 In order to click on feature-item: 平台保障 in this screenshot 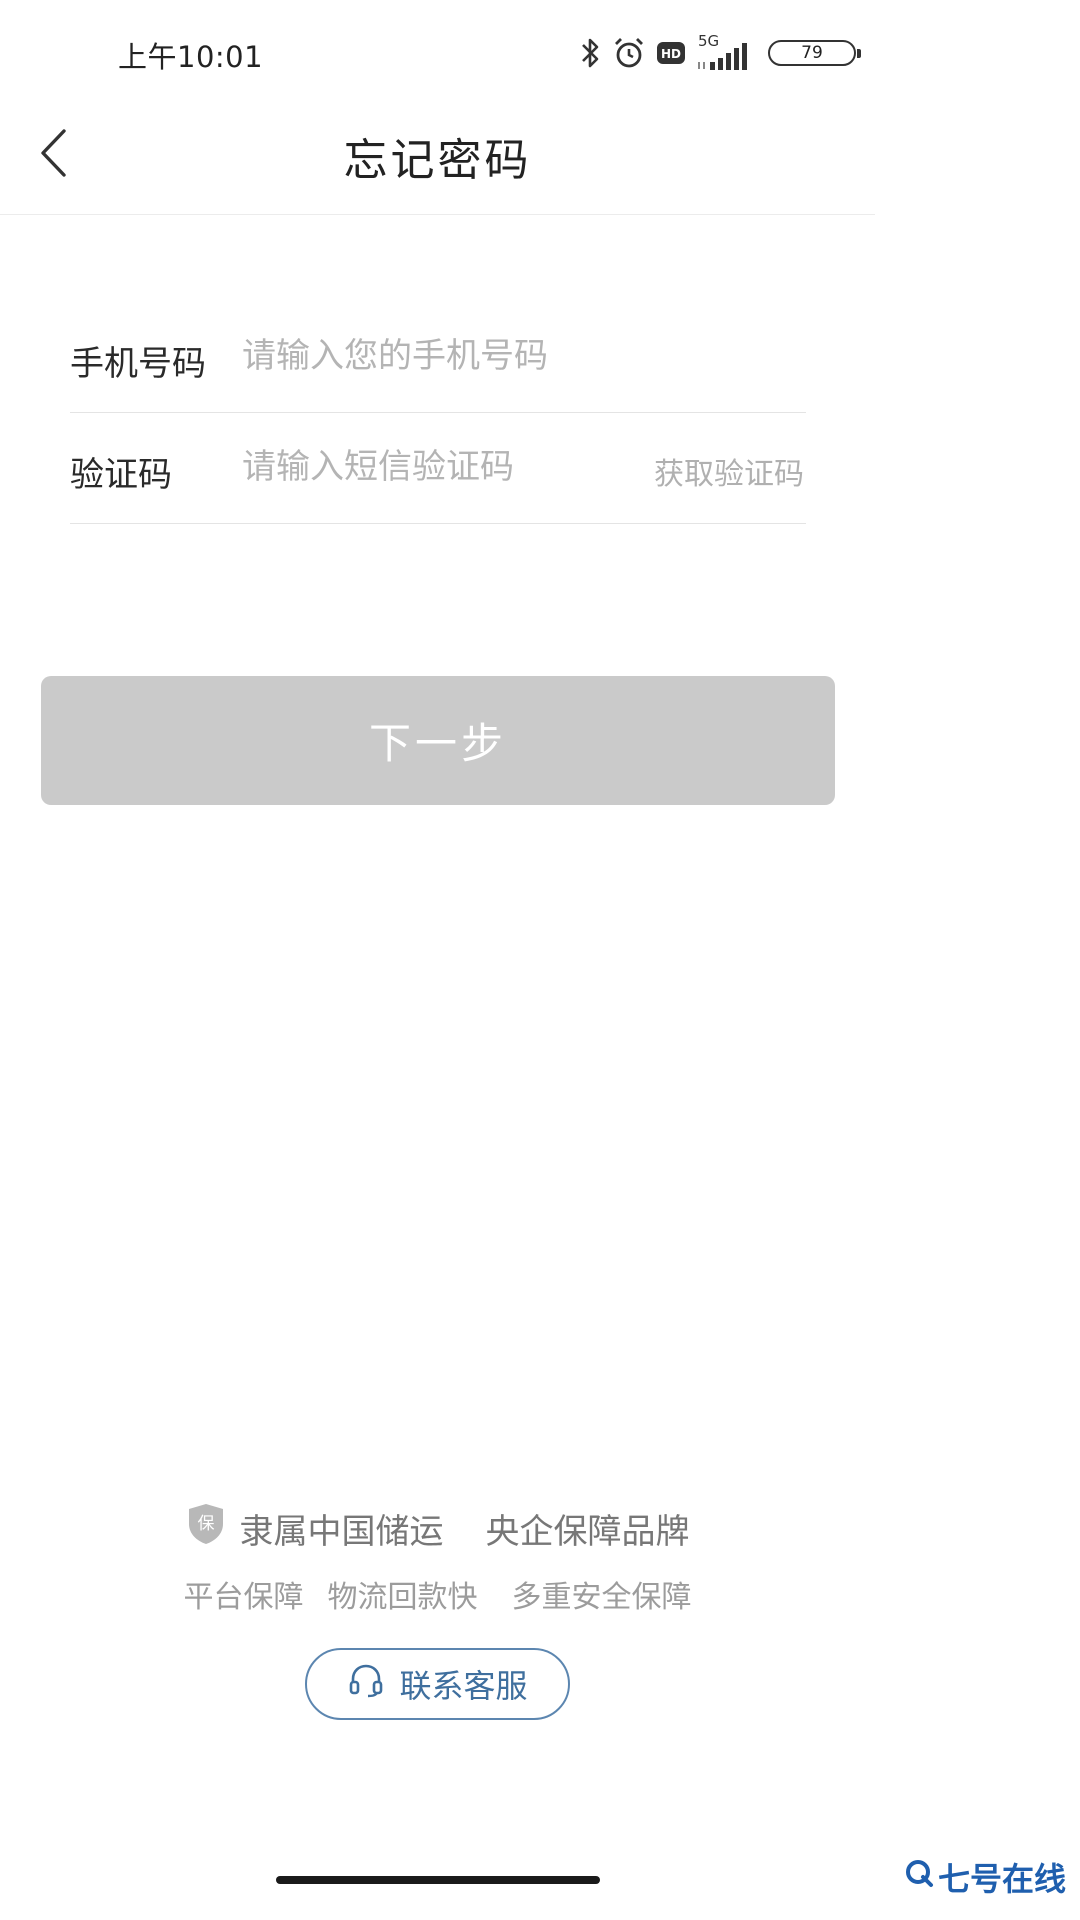, I will do `click(243, 1597)`.